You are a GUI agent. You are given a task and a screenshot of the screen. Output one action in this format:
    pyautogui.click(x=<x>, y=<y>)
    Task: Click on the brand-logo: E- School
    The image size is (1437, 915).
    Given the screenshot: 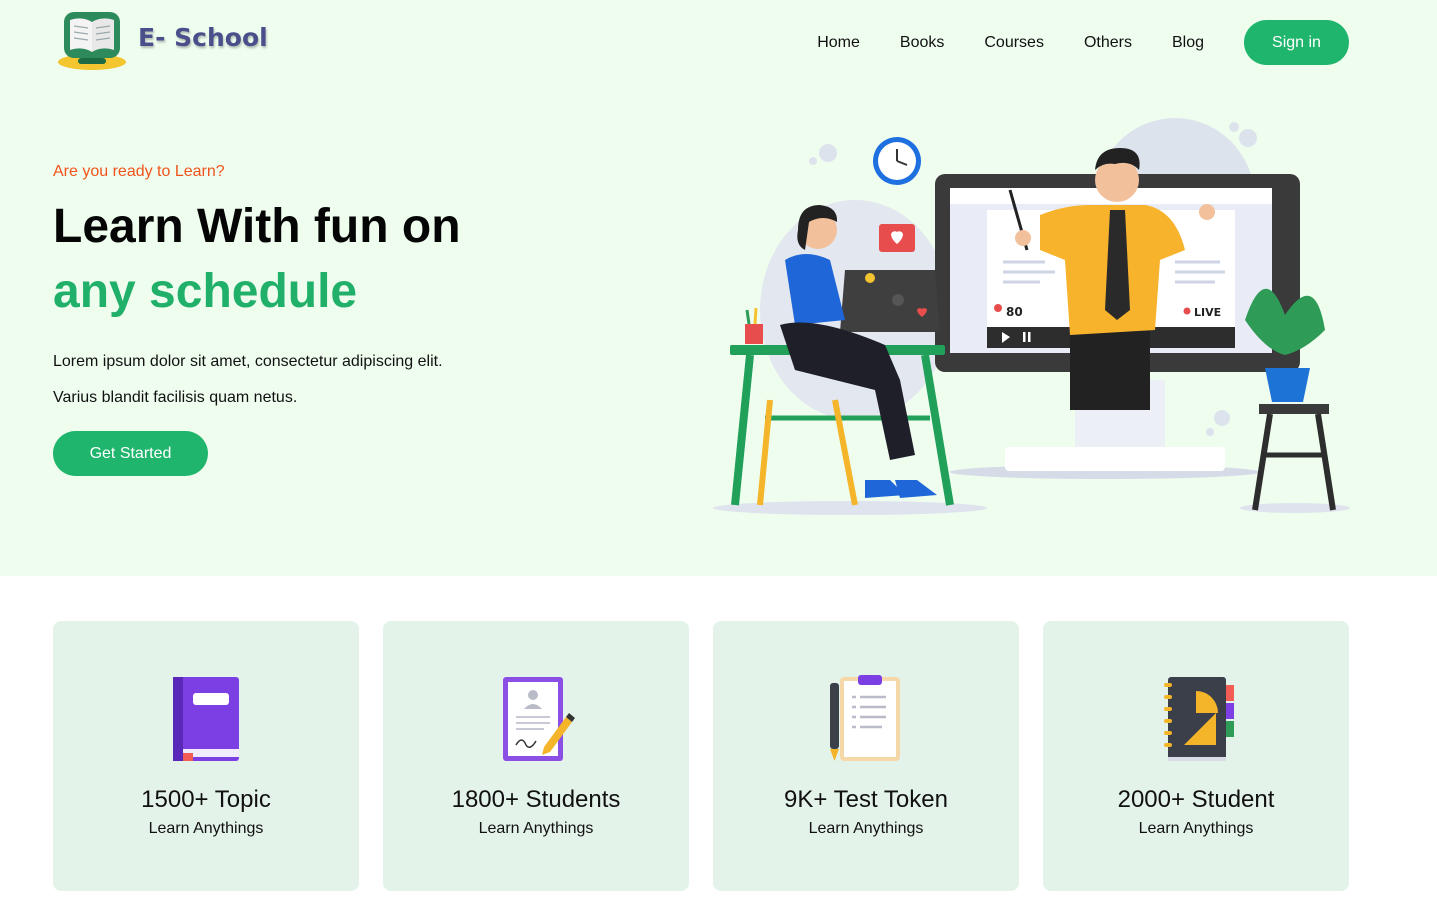 What is the action you would take?
    pyautogui.click(x=162, y=40)
    